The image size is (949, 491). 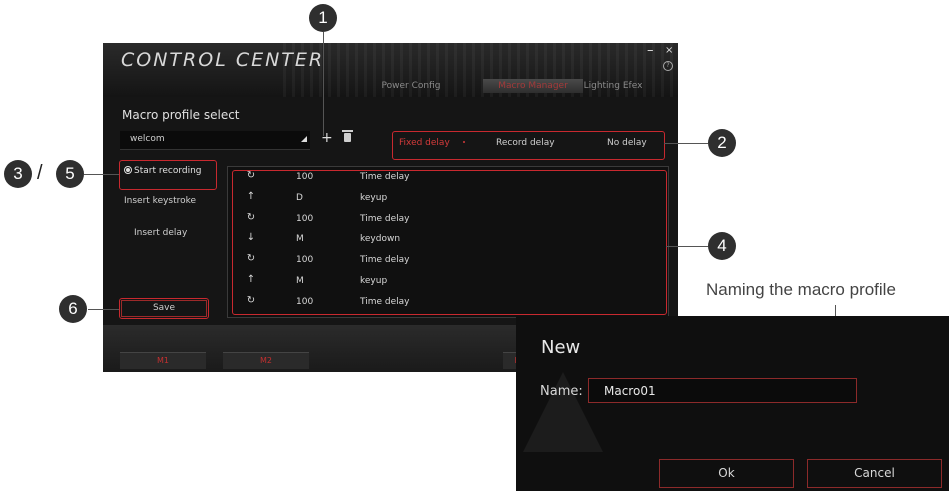 What do you see at coordinates (561, 347) in the screenshot?
I see `dialog-title: New` at bounding box center [561, 347].